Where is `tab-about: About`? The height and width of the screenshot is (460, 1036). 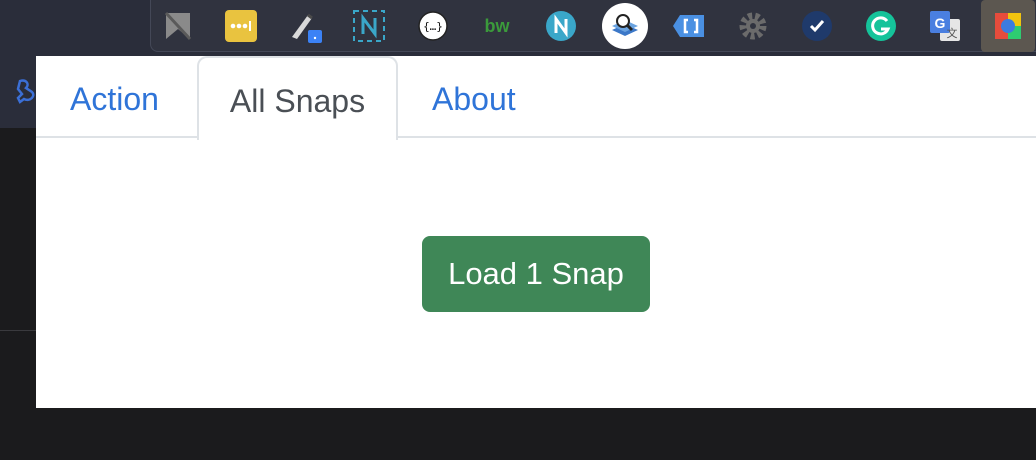
tab-about: About is located at coordinates (477, 97).